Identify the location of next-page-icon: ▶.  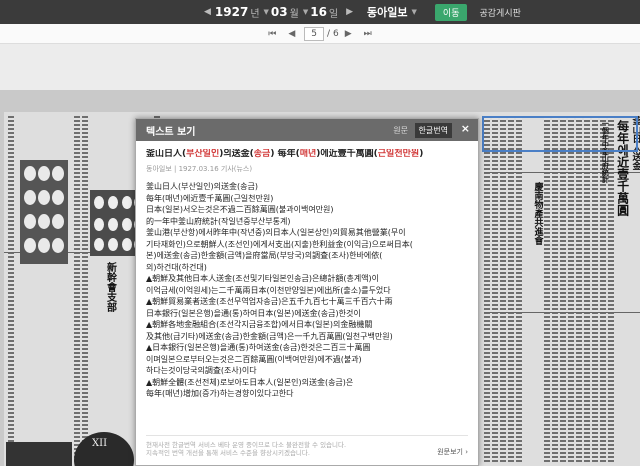
(348, 34).